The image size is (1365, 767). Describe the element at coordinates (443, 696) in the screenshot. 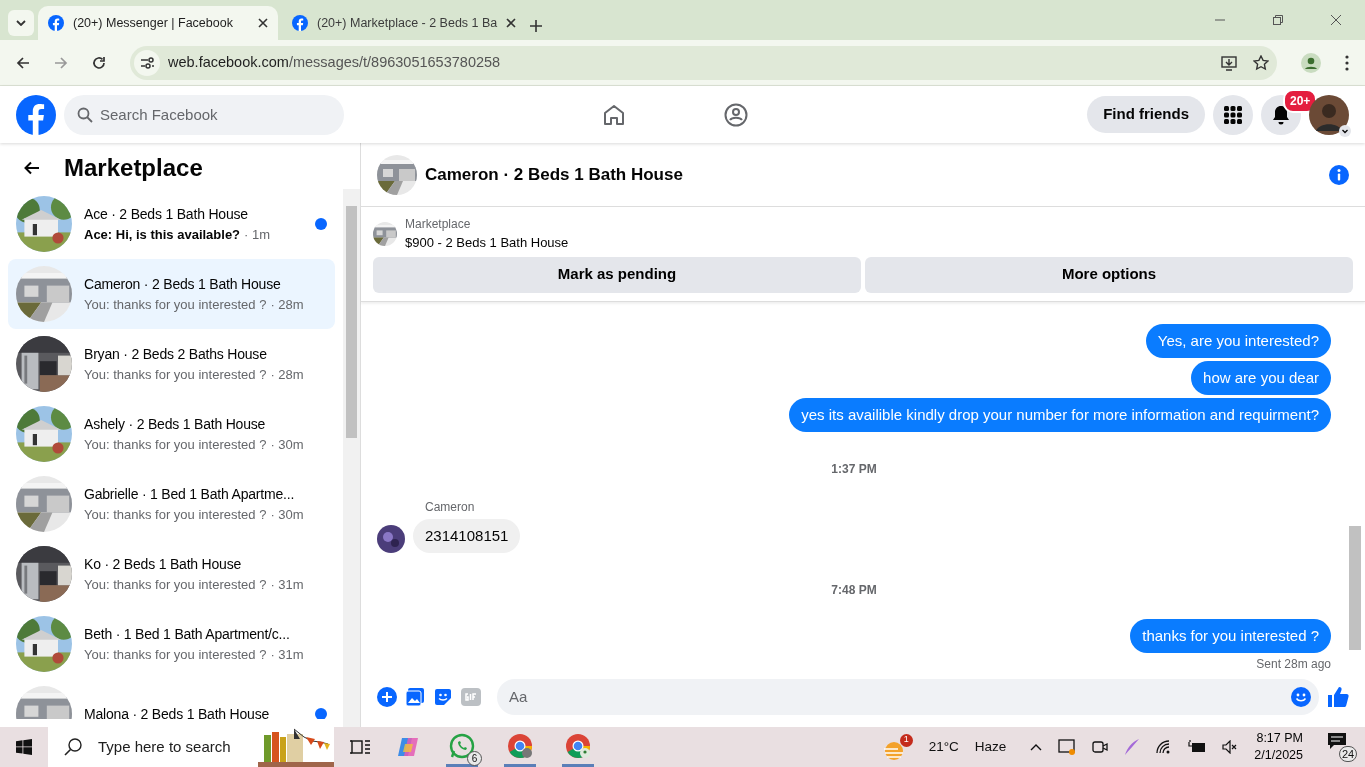

I see `sticker-icon` at that location.